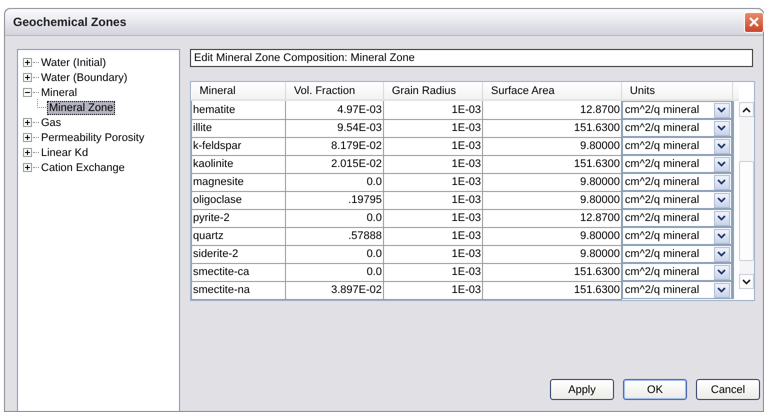 The height and width of the screenshot is (412, 764). Describe the element at coordinates (239, 236) in the screenshot. I see `table-cell: quartz` at that location.